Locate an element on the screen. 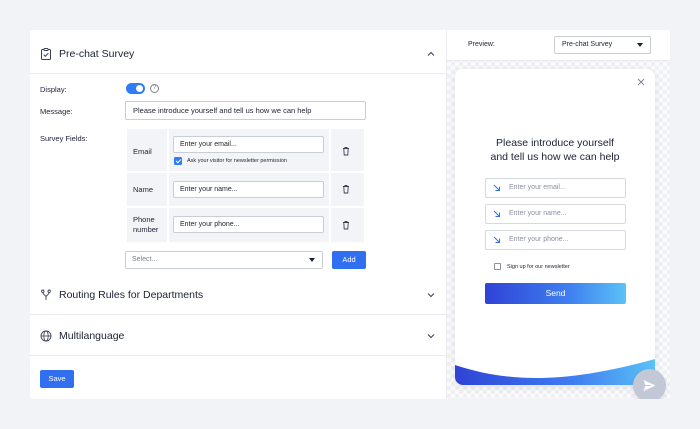 This screenshot has height=429, width=700. field-name-phone: Phone number is located at coordinates (145, 225).